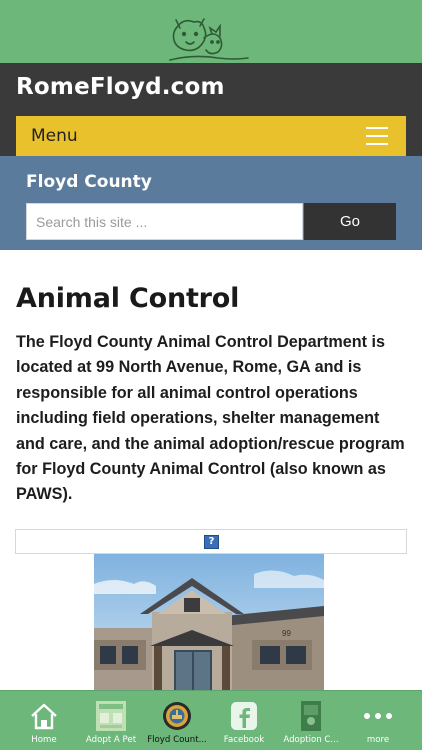  What do you see at coordinates (211, 109) in the screenshot?
I see `site-header: RomeFloyd.com Menu` at bounding box center [211, 109].